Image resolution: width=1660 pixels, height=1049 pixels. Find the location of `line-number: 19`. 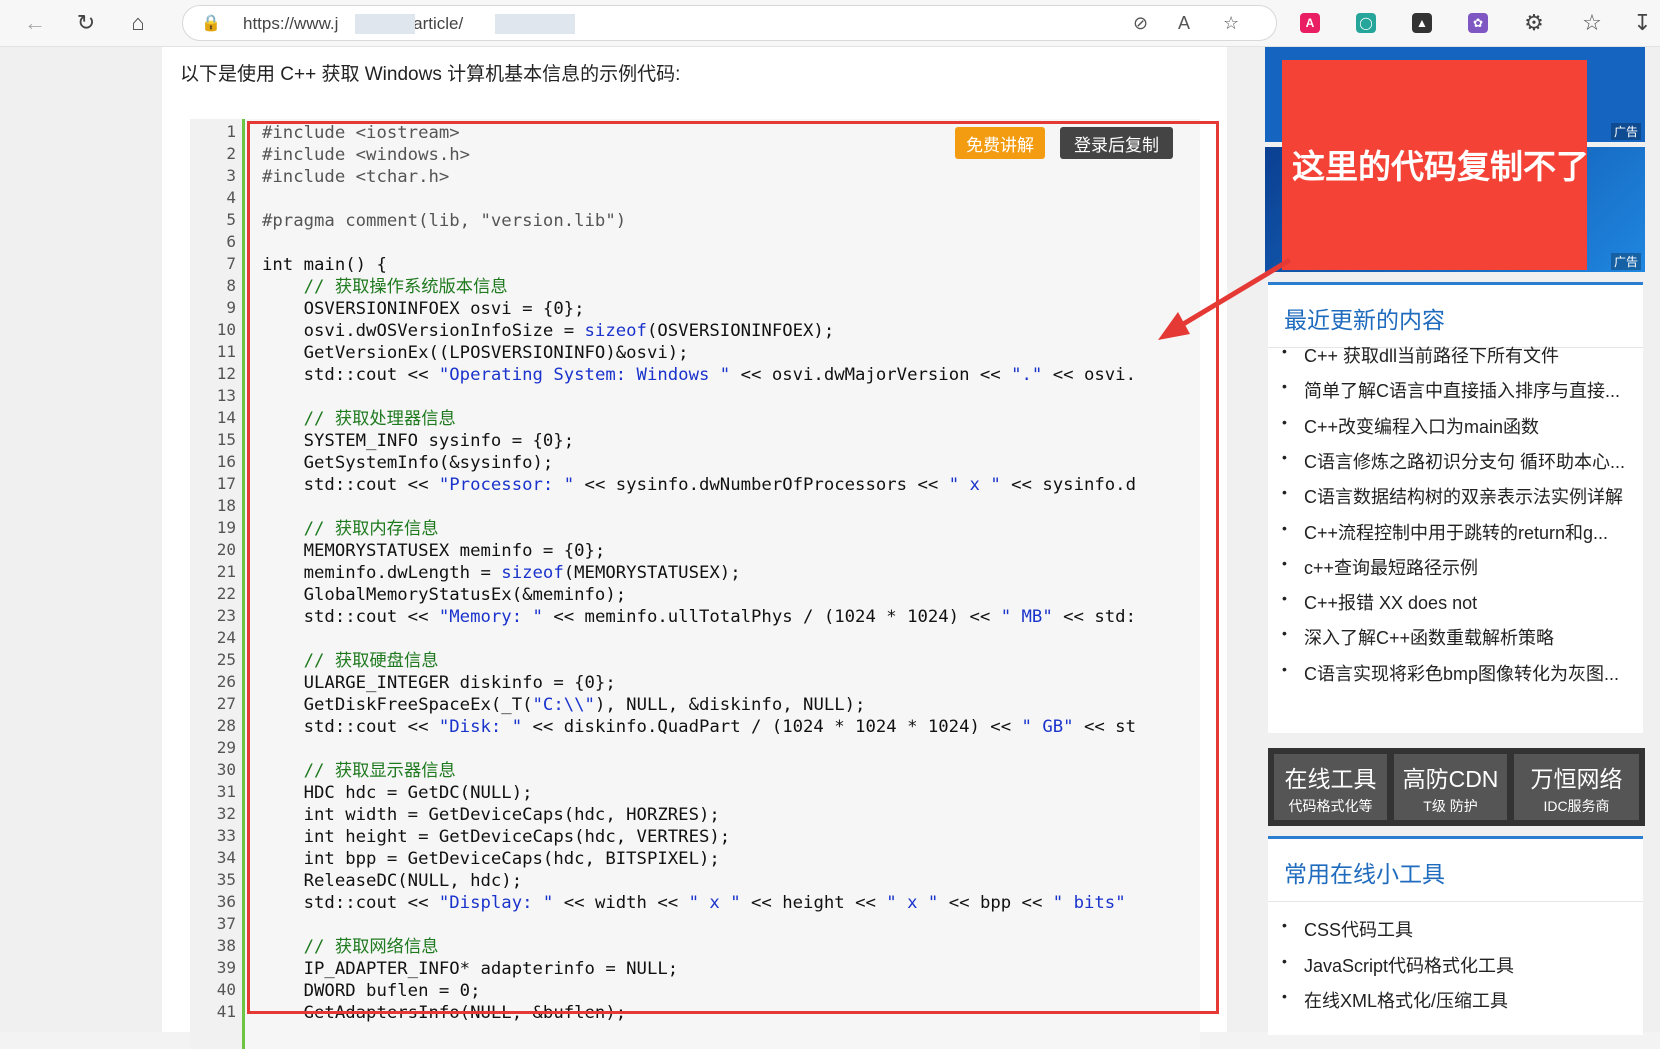

line-number: 19 is located at coordinates (226, 527).